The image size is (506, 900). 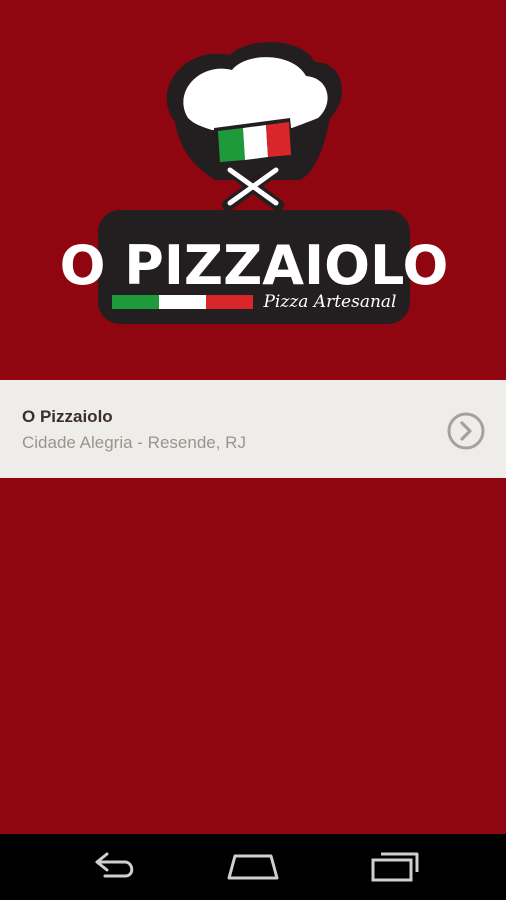 I want to click on navigation-bar, so click(x=253, y=867).